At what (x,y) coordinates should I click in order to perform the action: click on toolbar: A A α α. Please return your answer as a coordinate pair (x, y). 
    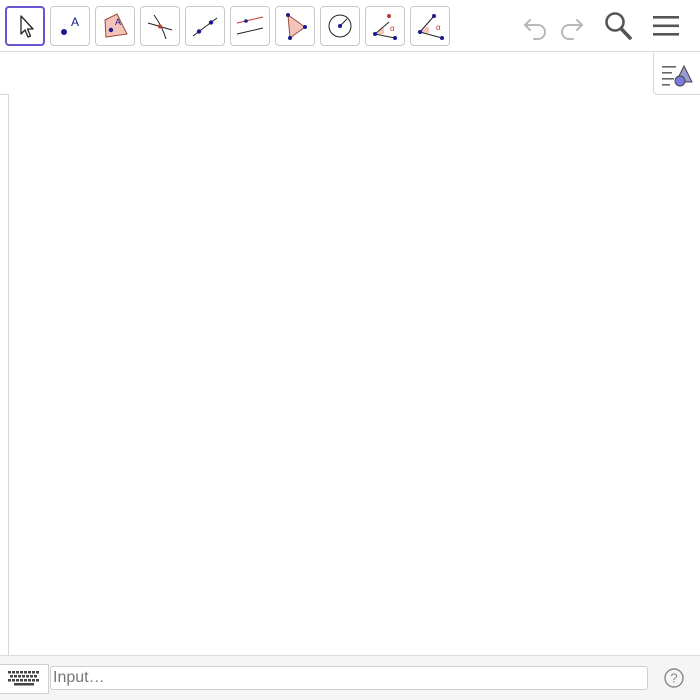
    Looking at the image, I should click on (350, 26).